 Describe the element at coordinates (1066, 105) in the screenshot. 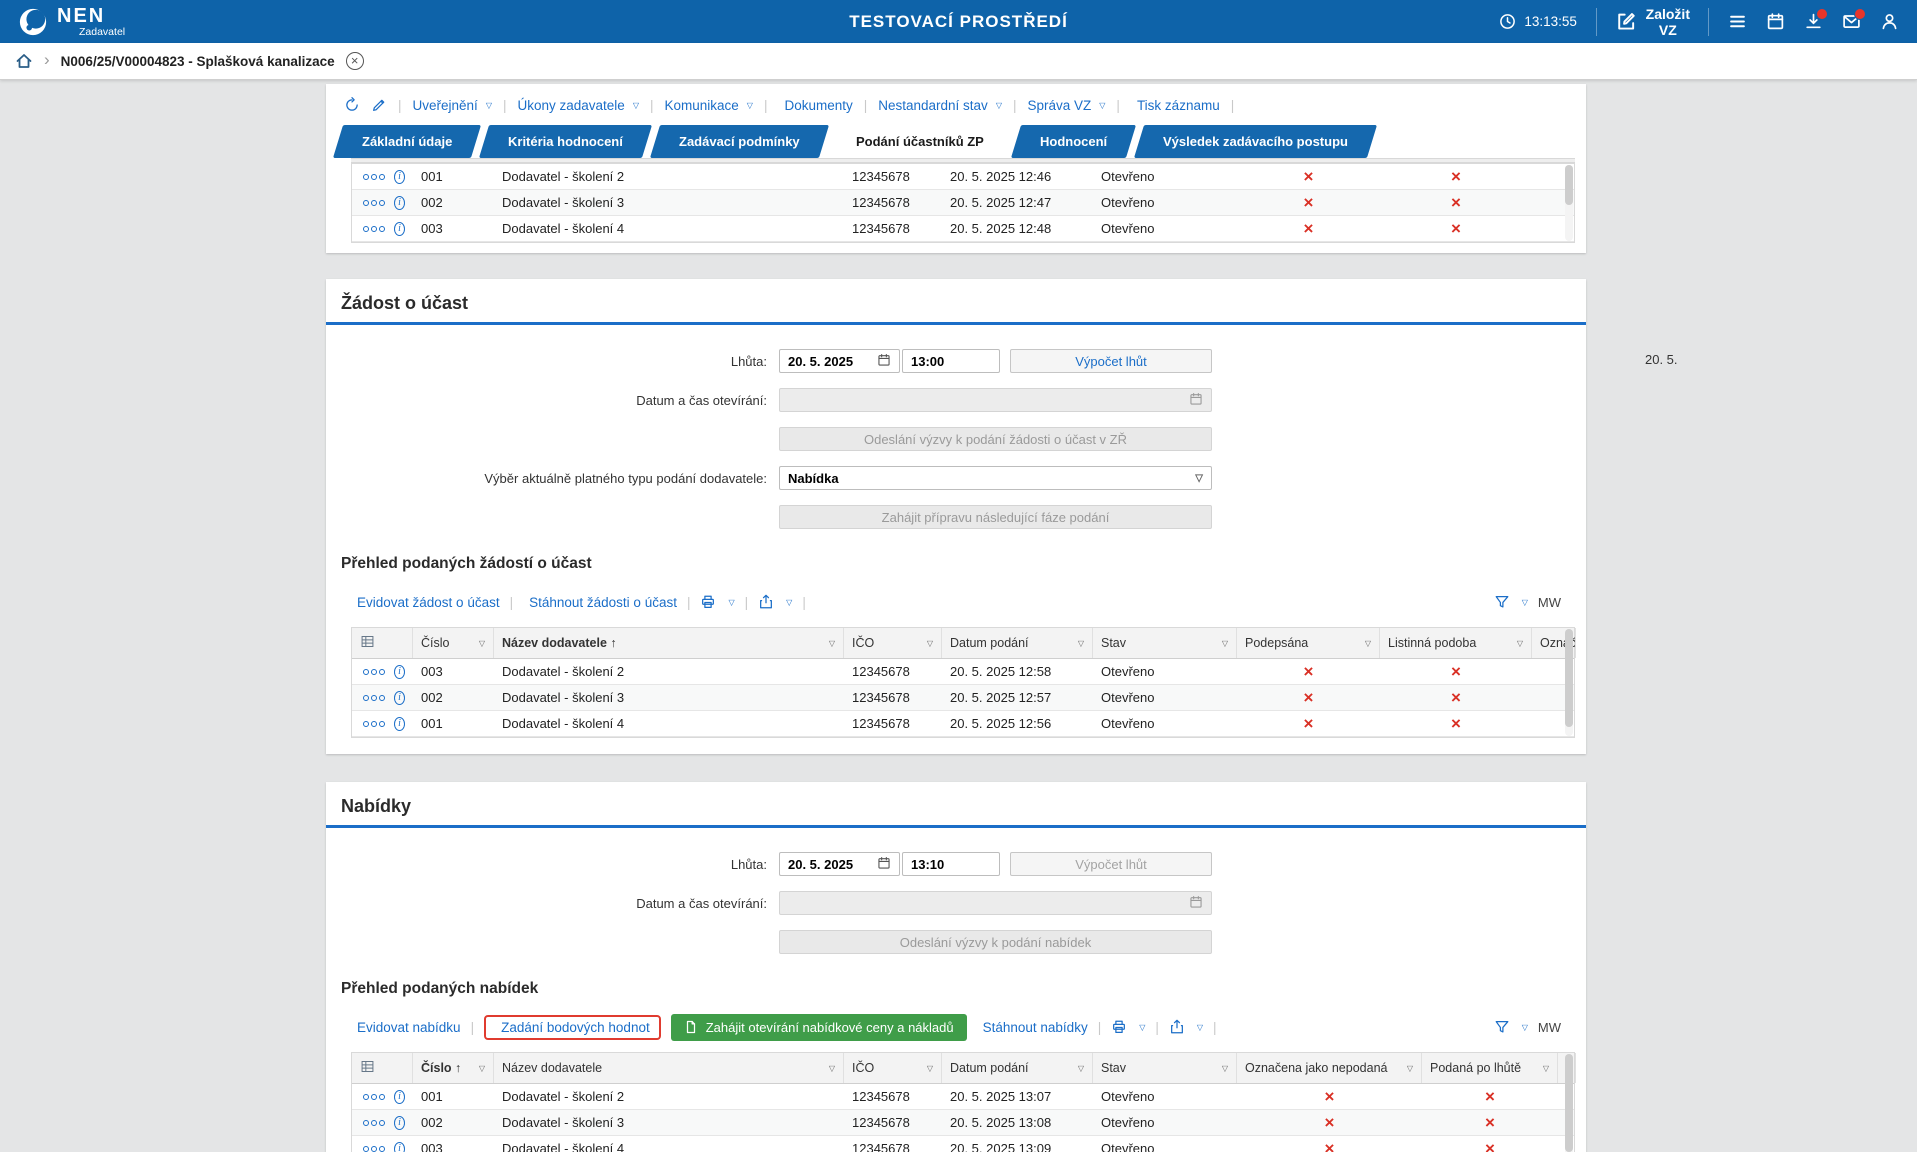

I see `toolbar-sprava-vz: Správa VZ ▽` at that location.